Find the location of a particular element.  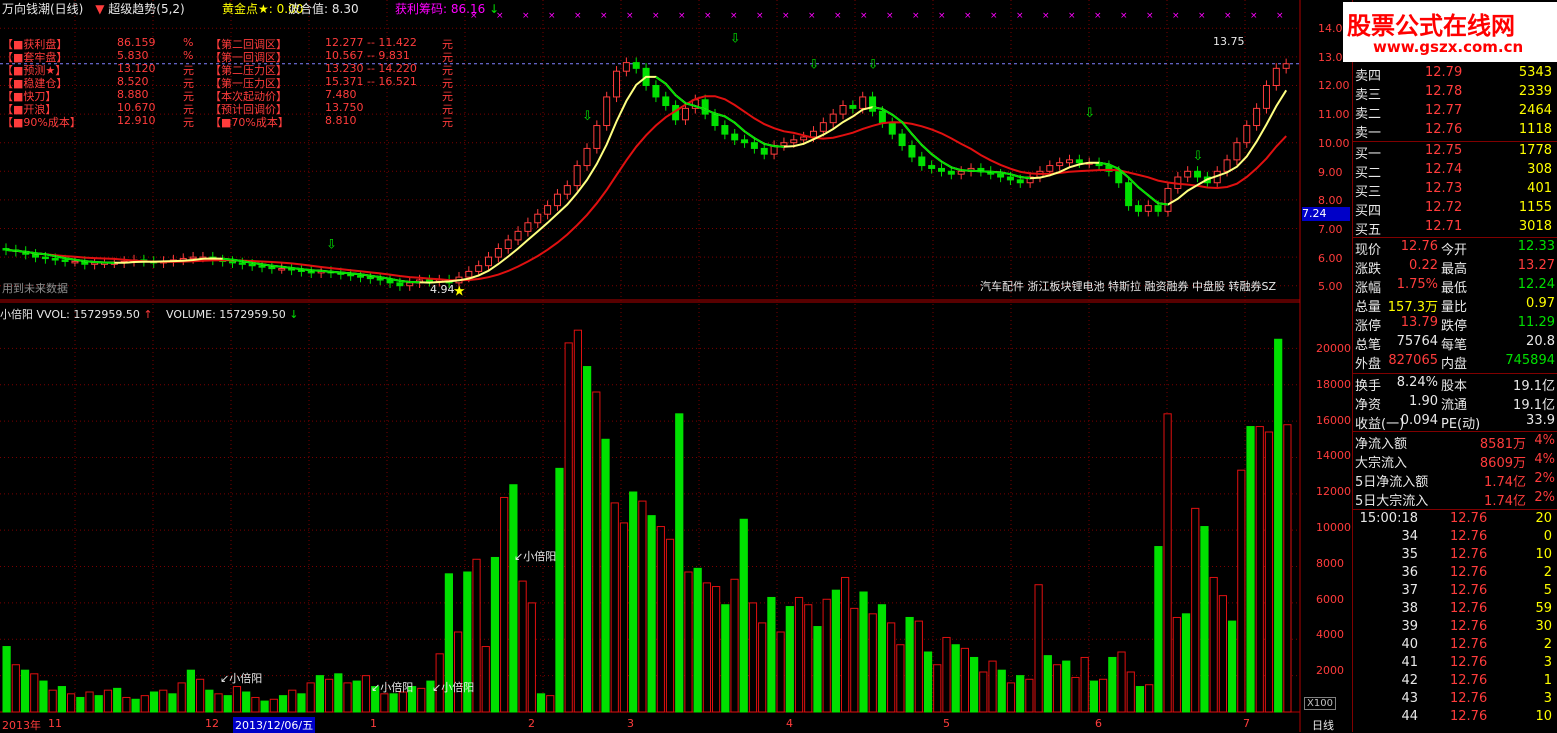

price-tick-label: 12.00 is located at coordinates (1334, 85).